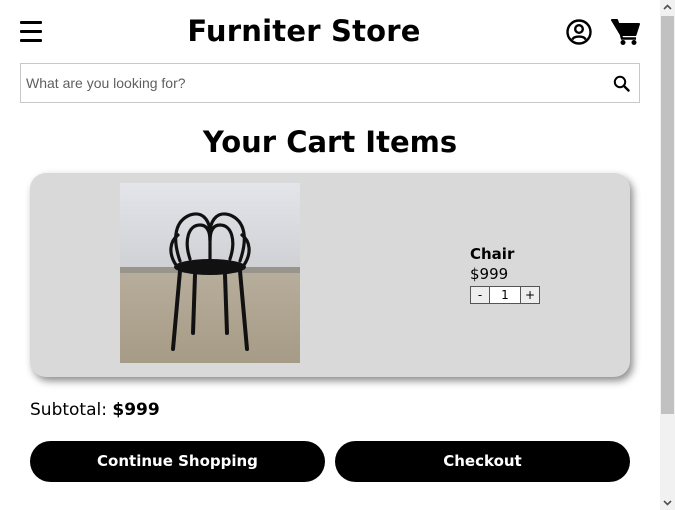 This screenshot has width=675, height=510. Describe the element at coordinates (492, 254) in the screenshot. I see `product-name: Chair` at that location.